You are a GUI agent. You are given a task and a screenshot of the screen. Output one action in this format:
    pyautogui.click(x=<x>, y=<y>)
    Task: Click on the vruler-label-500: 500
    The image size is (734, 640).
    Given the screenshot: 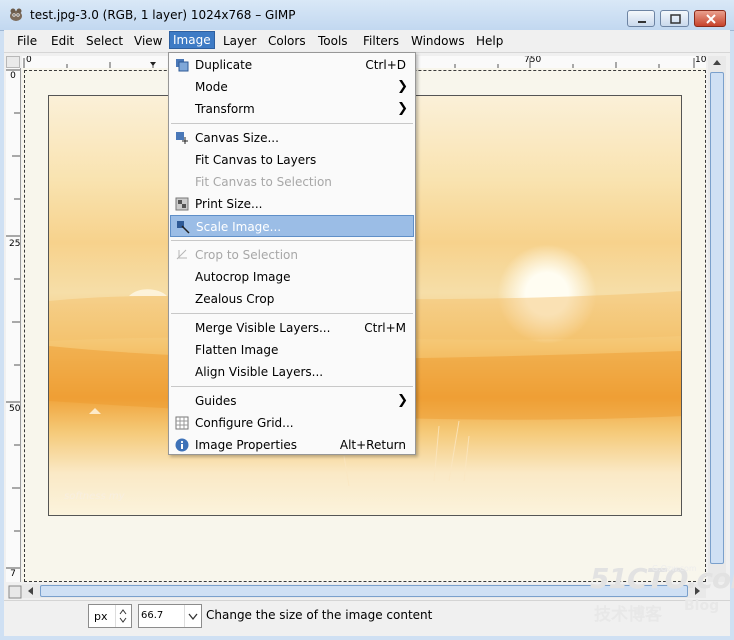 What is the action you would take?
    pyautogui.click(x=15, y=409)
    